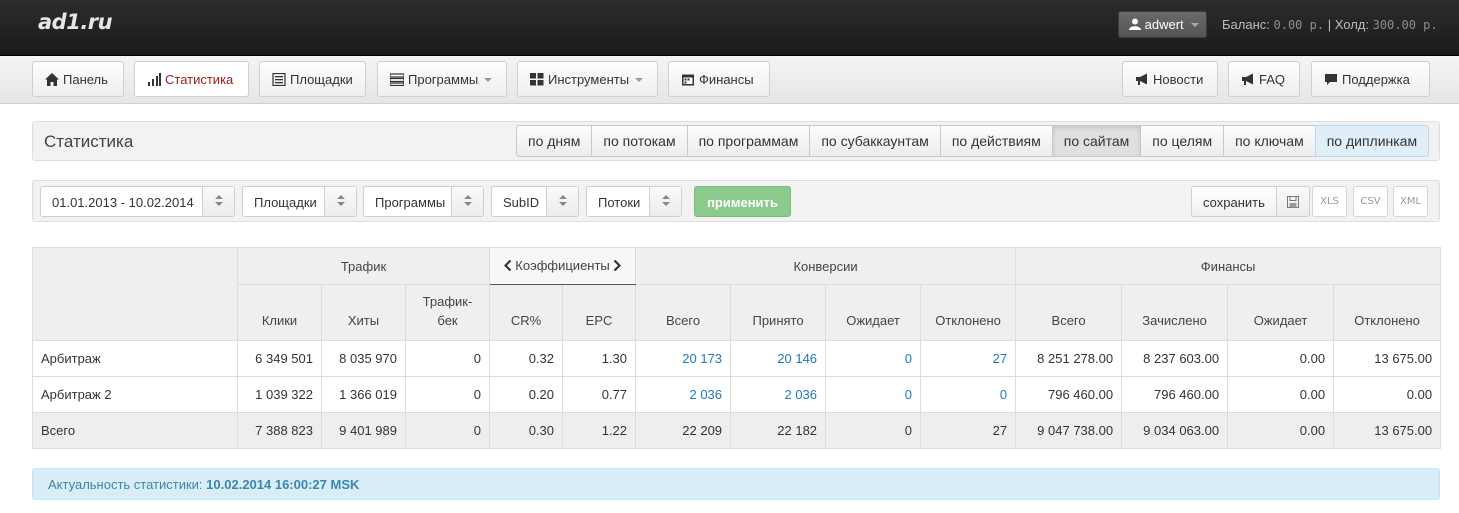 Image resolution: width=1459 pixels, height=513 pixels. What do you see at coordinates (683, 358) in the screenshot?
I see `cell-conv-total-link: 20 173` at bounding box center [683, 358].